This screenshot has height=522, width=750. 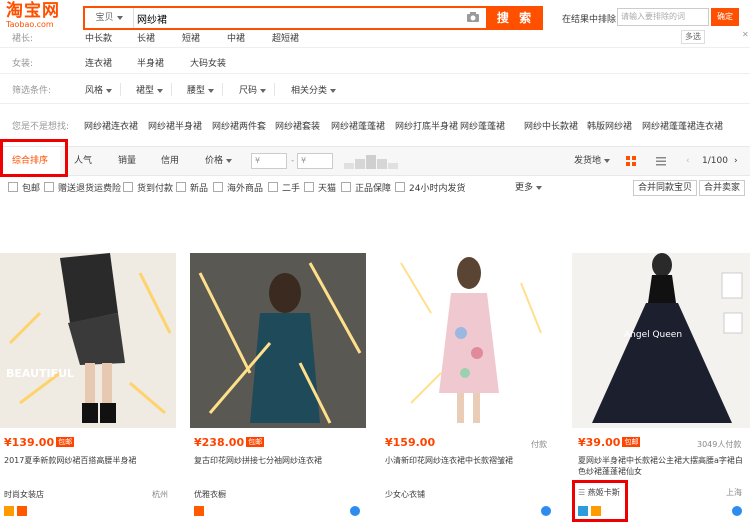 I want to click on chevron-left-icon: ‹, so click(x=688, y=161).